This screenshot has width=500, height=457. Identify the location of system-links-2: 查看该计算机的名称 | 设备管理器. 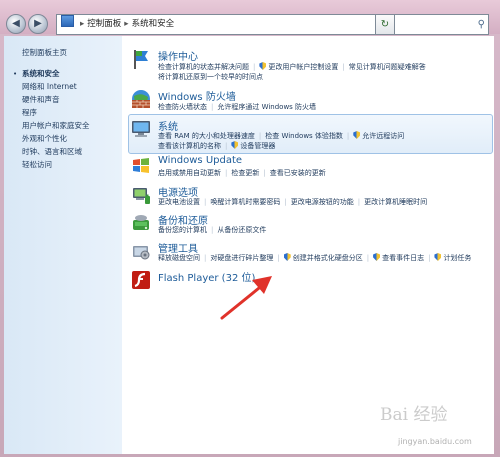
(217, 146).